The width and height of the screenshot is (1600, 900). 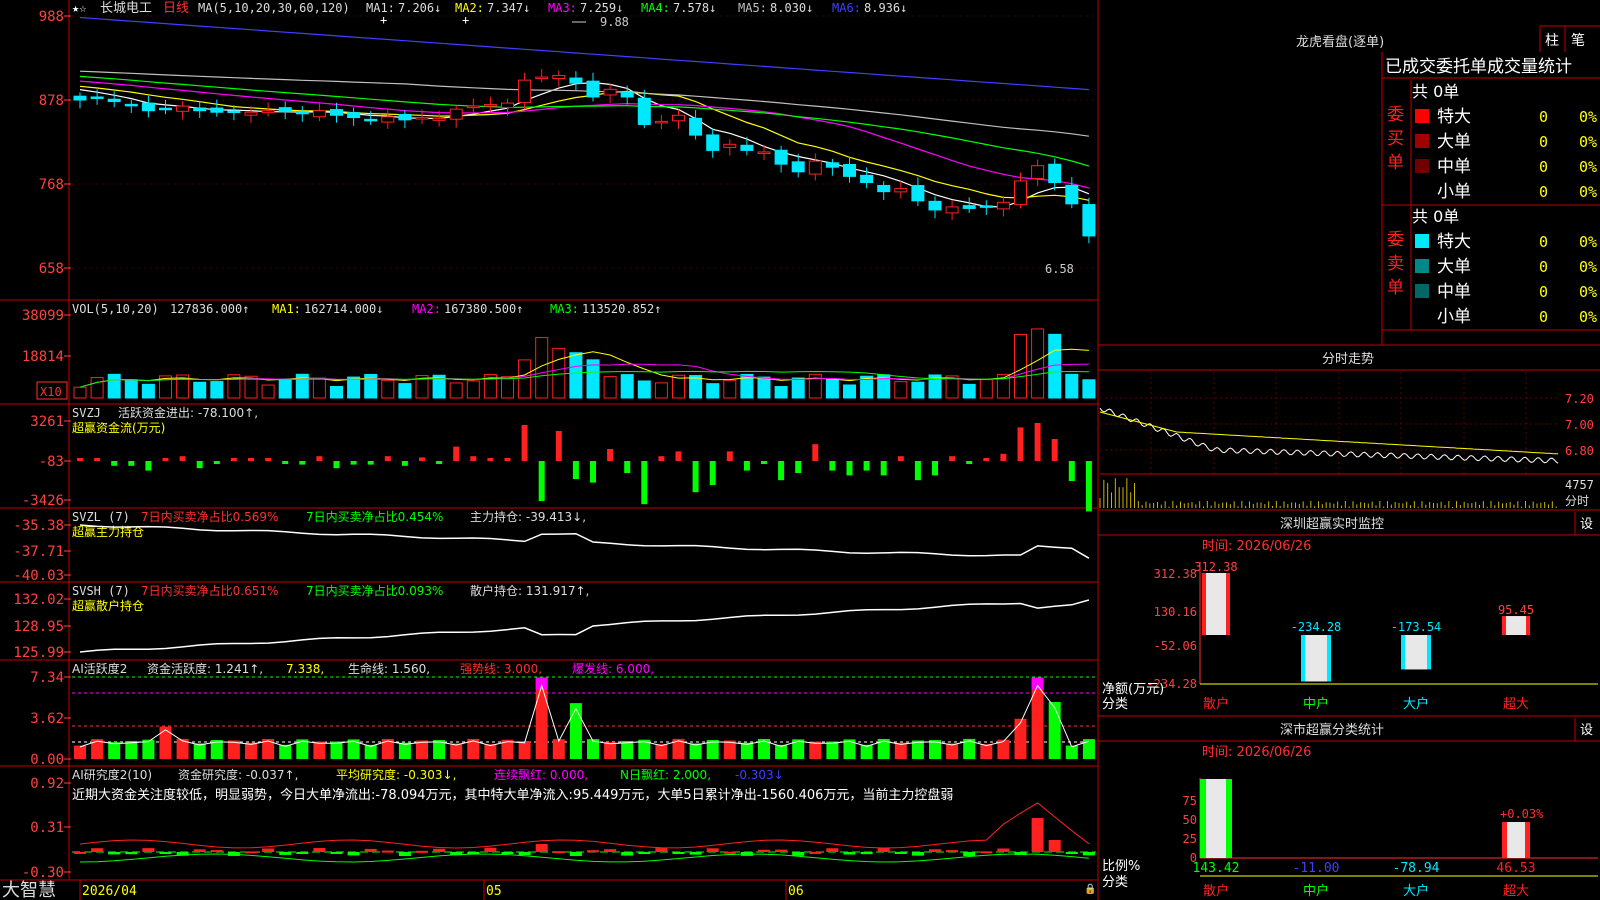 What do you see at coordinates (621, 309) in the screenshot?
I see `vol-item-value: 113520.852↑` at bounding box center [621, 309].